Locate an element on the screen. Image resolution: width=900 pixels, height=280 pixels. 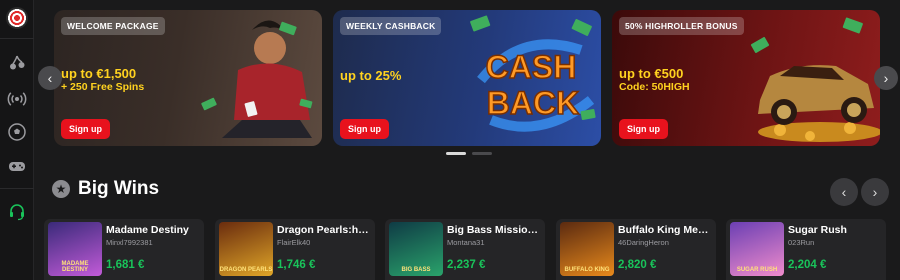
cashback-art-word-1: CASH is located at coordinates (531, 67).